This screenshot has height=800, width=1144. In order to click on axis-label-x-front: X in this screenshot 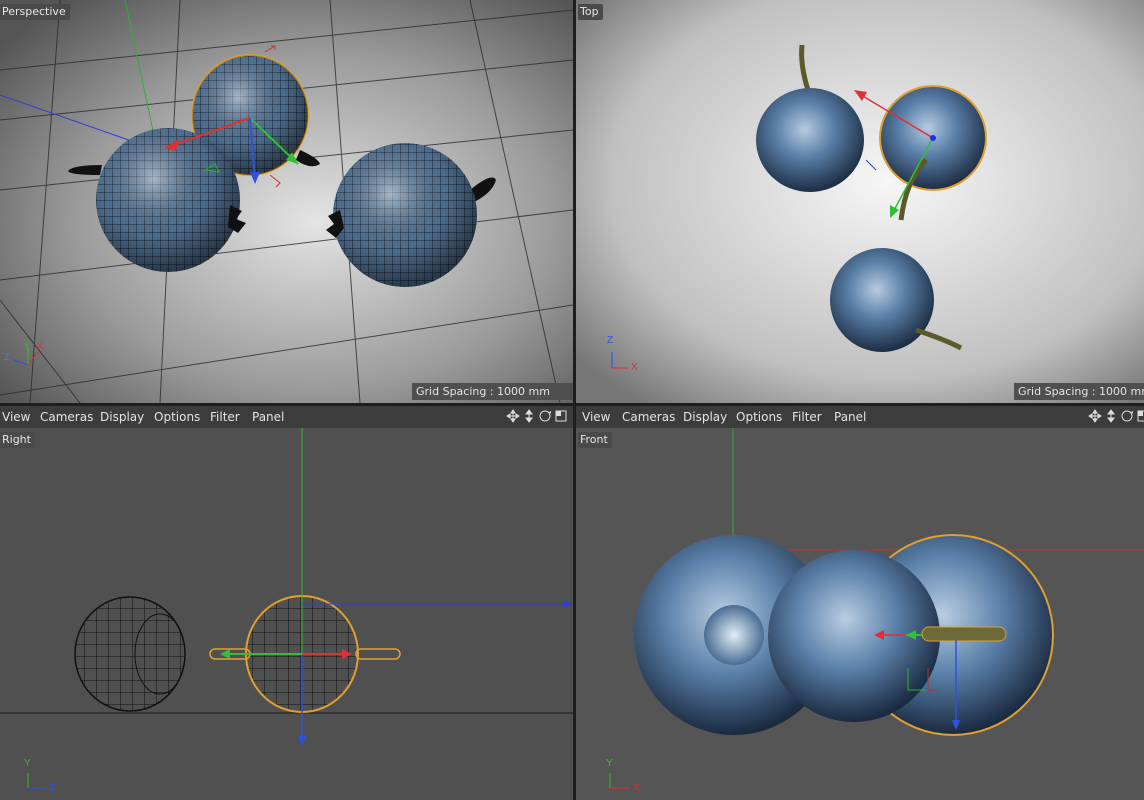, I will do `click(636, 788)`.